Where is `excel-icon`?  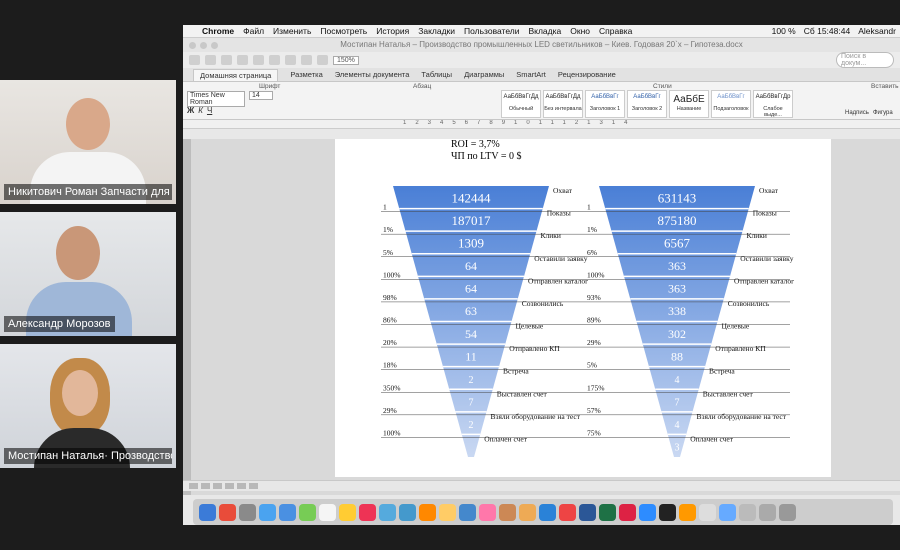
excel-icon is located at coordinates (607, 512).